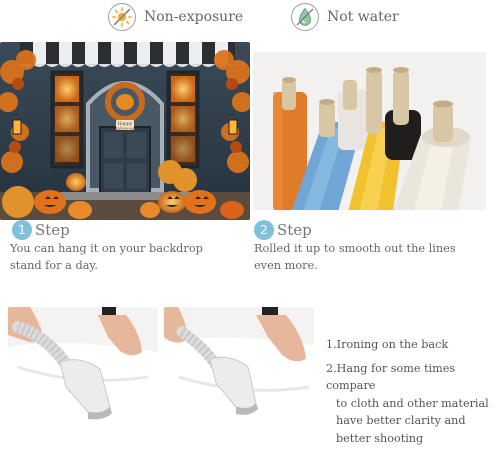 The width and height of the screenshot is (500, 461). I want to click on note-line: 2.Hang for some times compare, so click(391, 377).